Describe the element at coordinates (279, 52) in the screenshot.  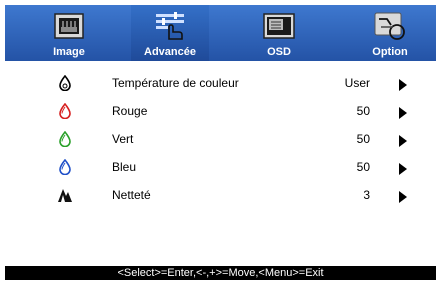
I see `tab-label: OSD` at that location.